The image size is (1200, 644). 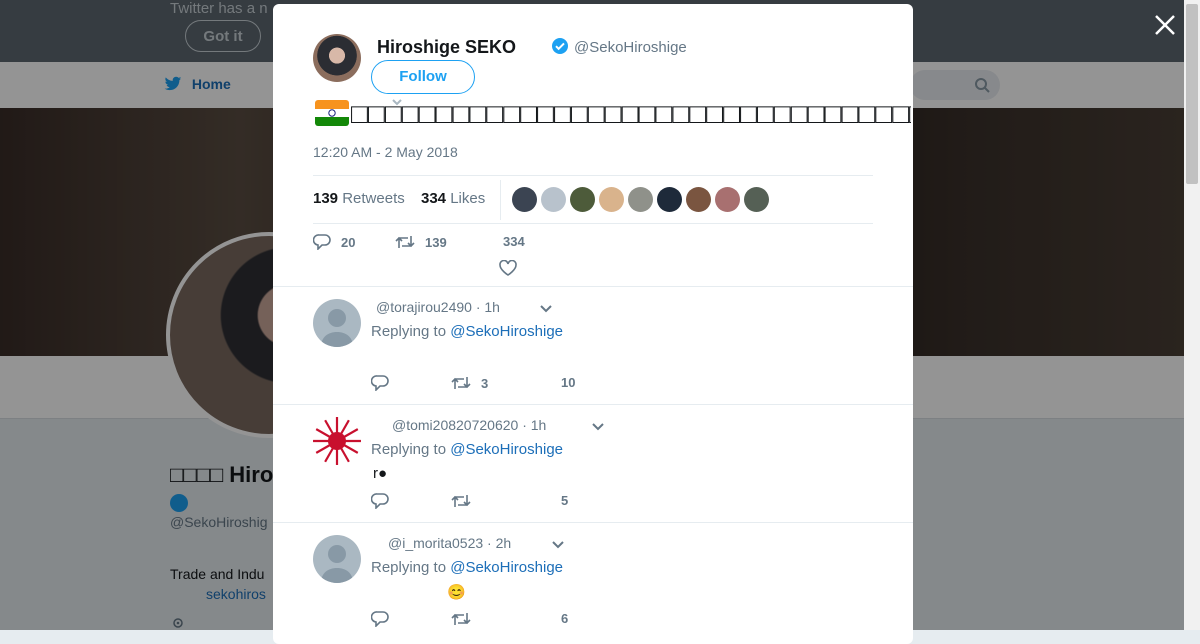 What do you see at coordinates (385, 152) in the screenshot?
I see `tweet-timestamp: 12:20 AM - 2 May 2018` at bounding box center [385, 152].